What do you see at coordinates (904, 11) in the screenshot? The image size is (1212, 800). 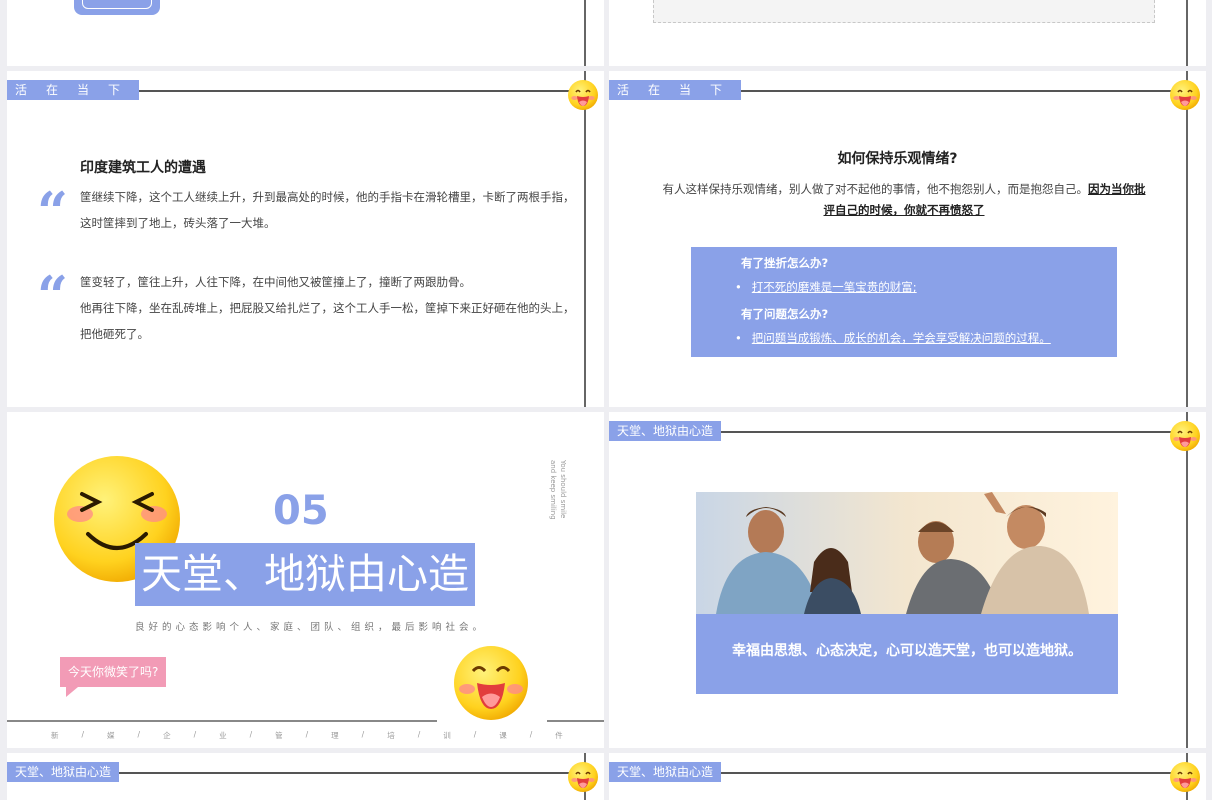 I see `placeholder-box` at bounding box center [904, 11].